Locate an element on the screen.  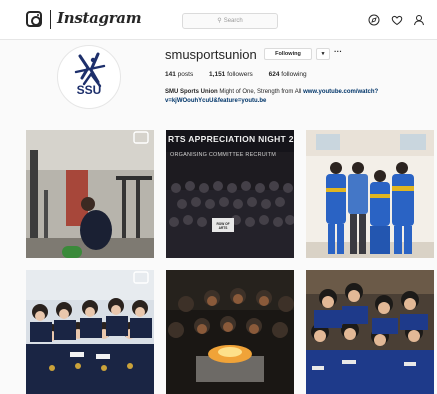
post-image-group-stage is located at coordinates (230, 194).